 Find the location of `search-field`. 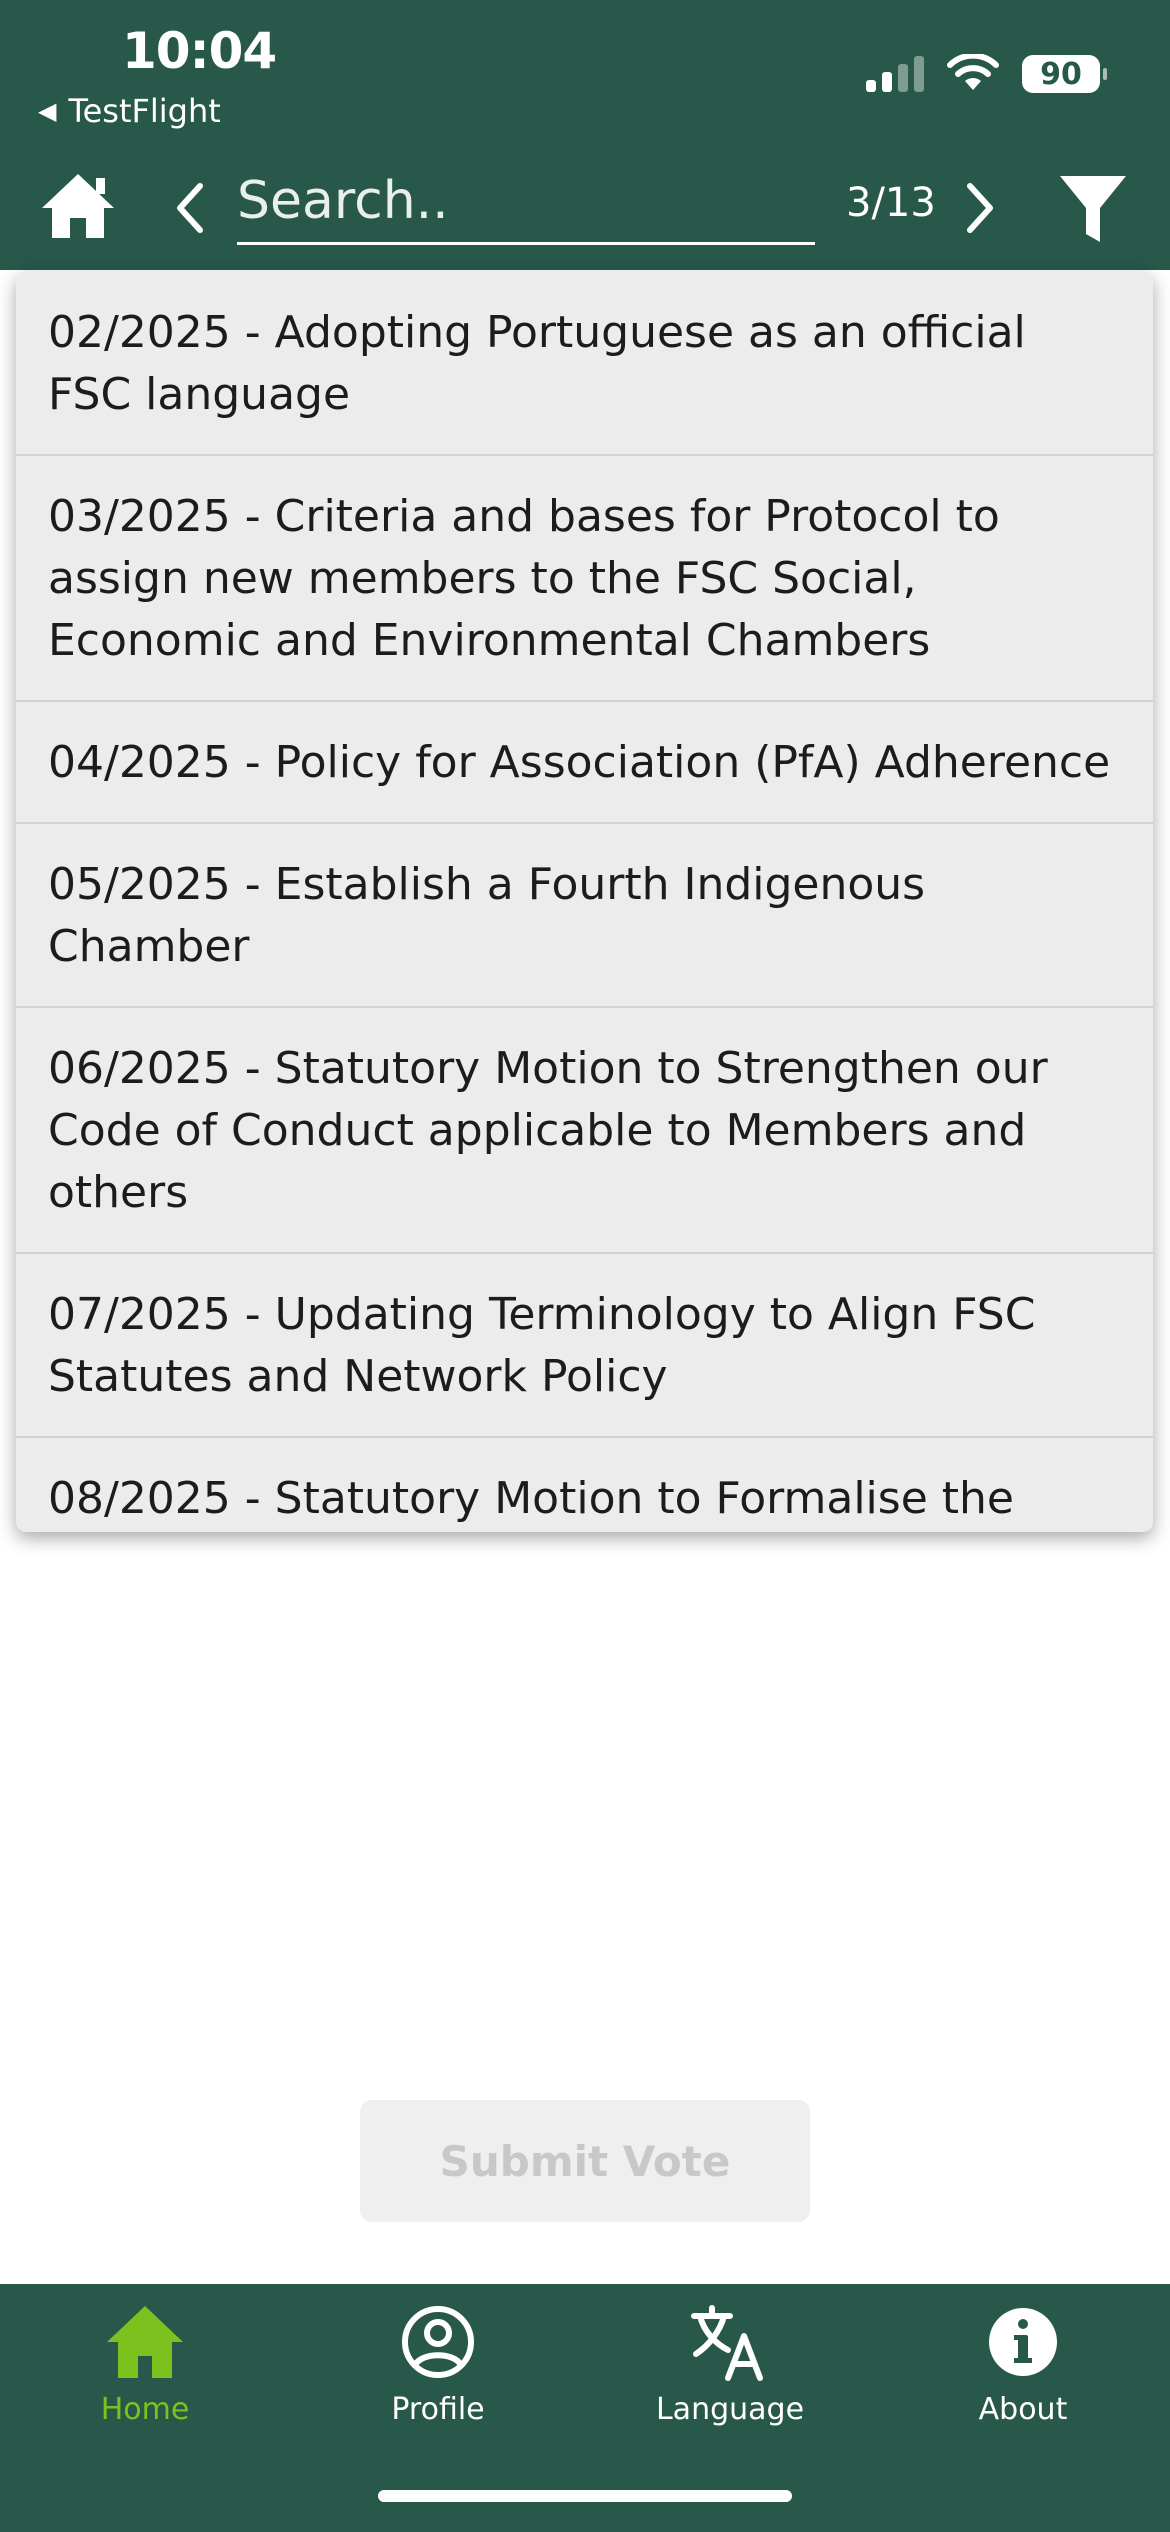

search-field is located at coordinates (526, 205).